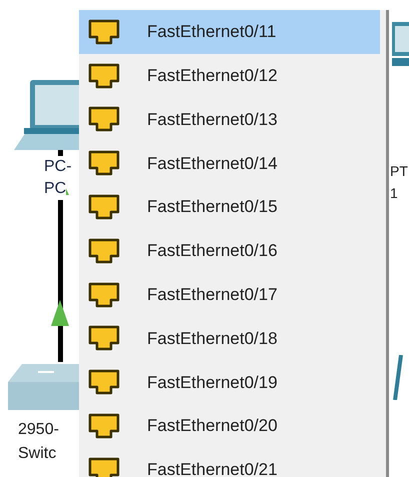 The width and height of the screenshot is (409, 477). What do you see at coordinates (55, 189) in the screenshot?
I see `device-label: PC` at bounding box center [55, 189].